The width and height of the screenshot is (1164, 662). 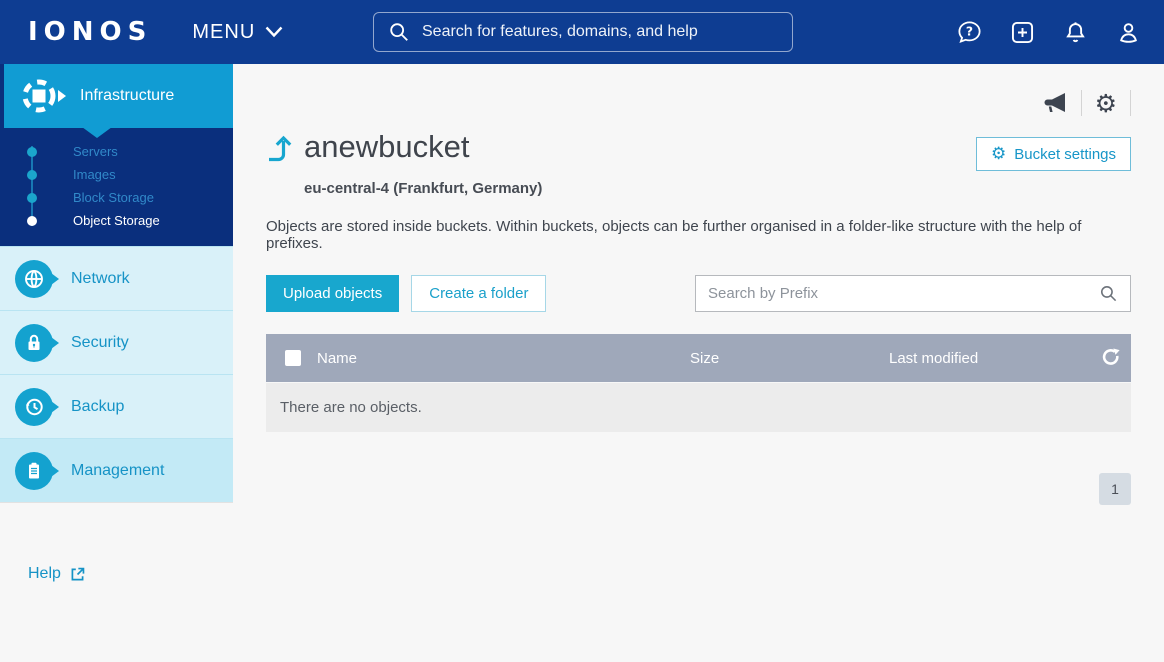 What do you see at coordinates (37, 406) in the screenshot?
I see `backup-clock-icon` at bounding box center [37, 406].